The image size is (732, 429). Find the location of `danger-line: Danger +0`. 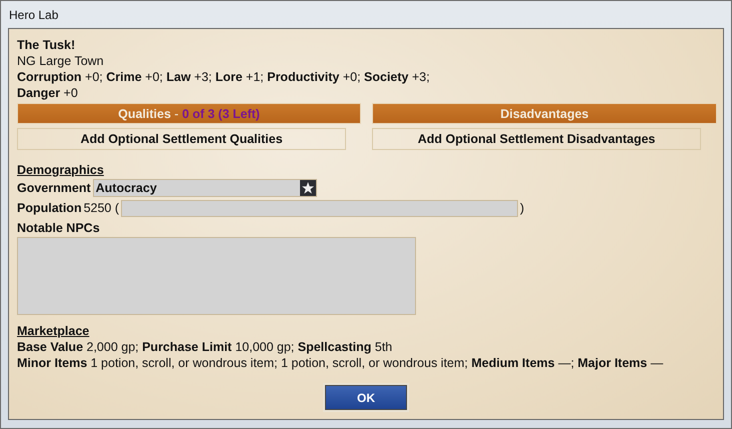

danger-line: Danger +0 is located at coordinates (48, 93).